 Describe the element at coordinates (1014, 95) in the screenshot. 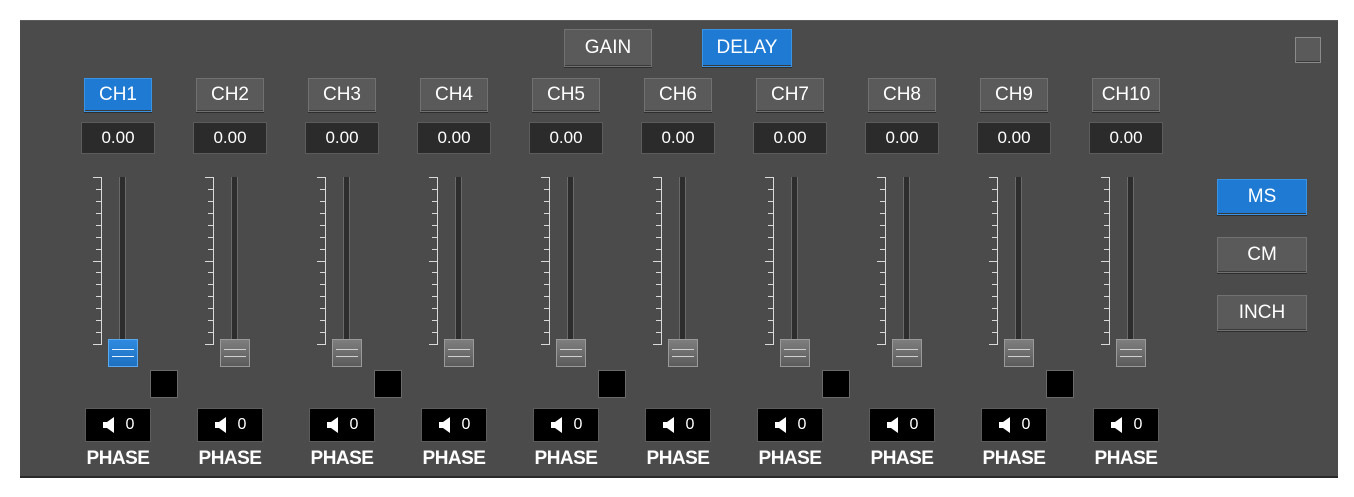

I see `channel-button: CH9` at that location.